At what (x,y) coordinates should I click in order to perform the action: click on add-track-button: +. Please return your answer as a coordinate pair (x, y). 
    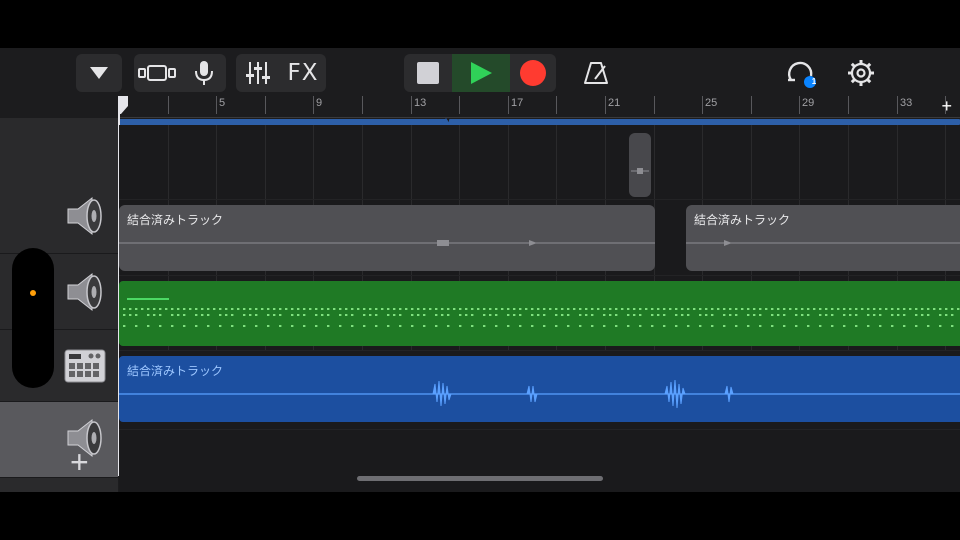
    Looking at the image, I should click on (79, 462).